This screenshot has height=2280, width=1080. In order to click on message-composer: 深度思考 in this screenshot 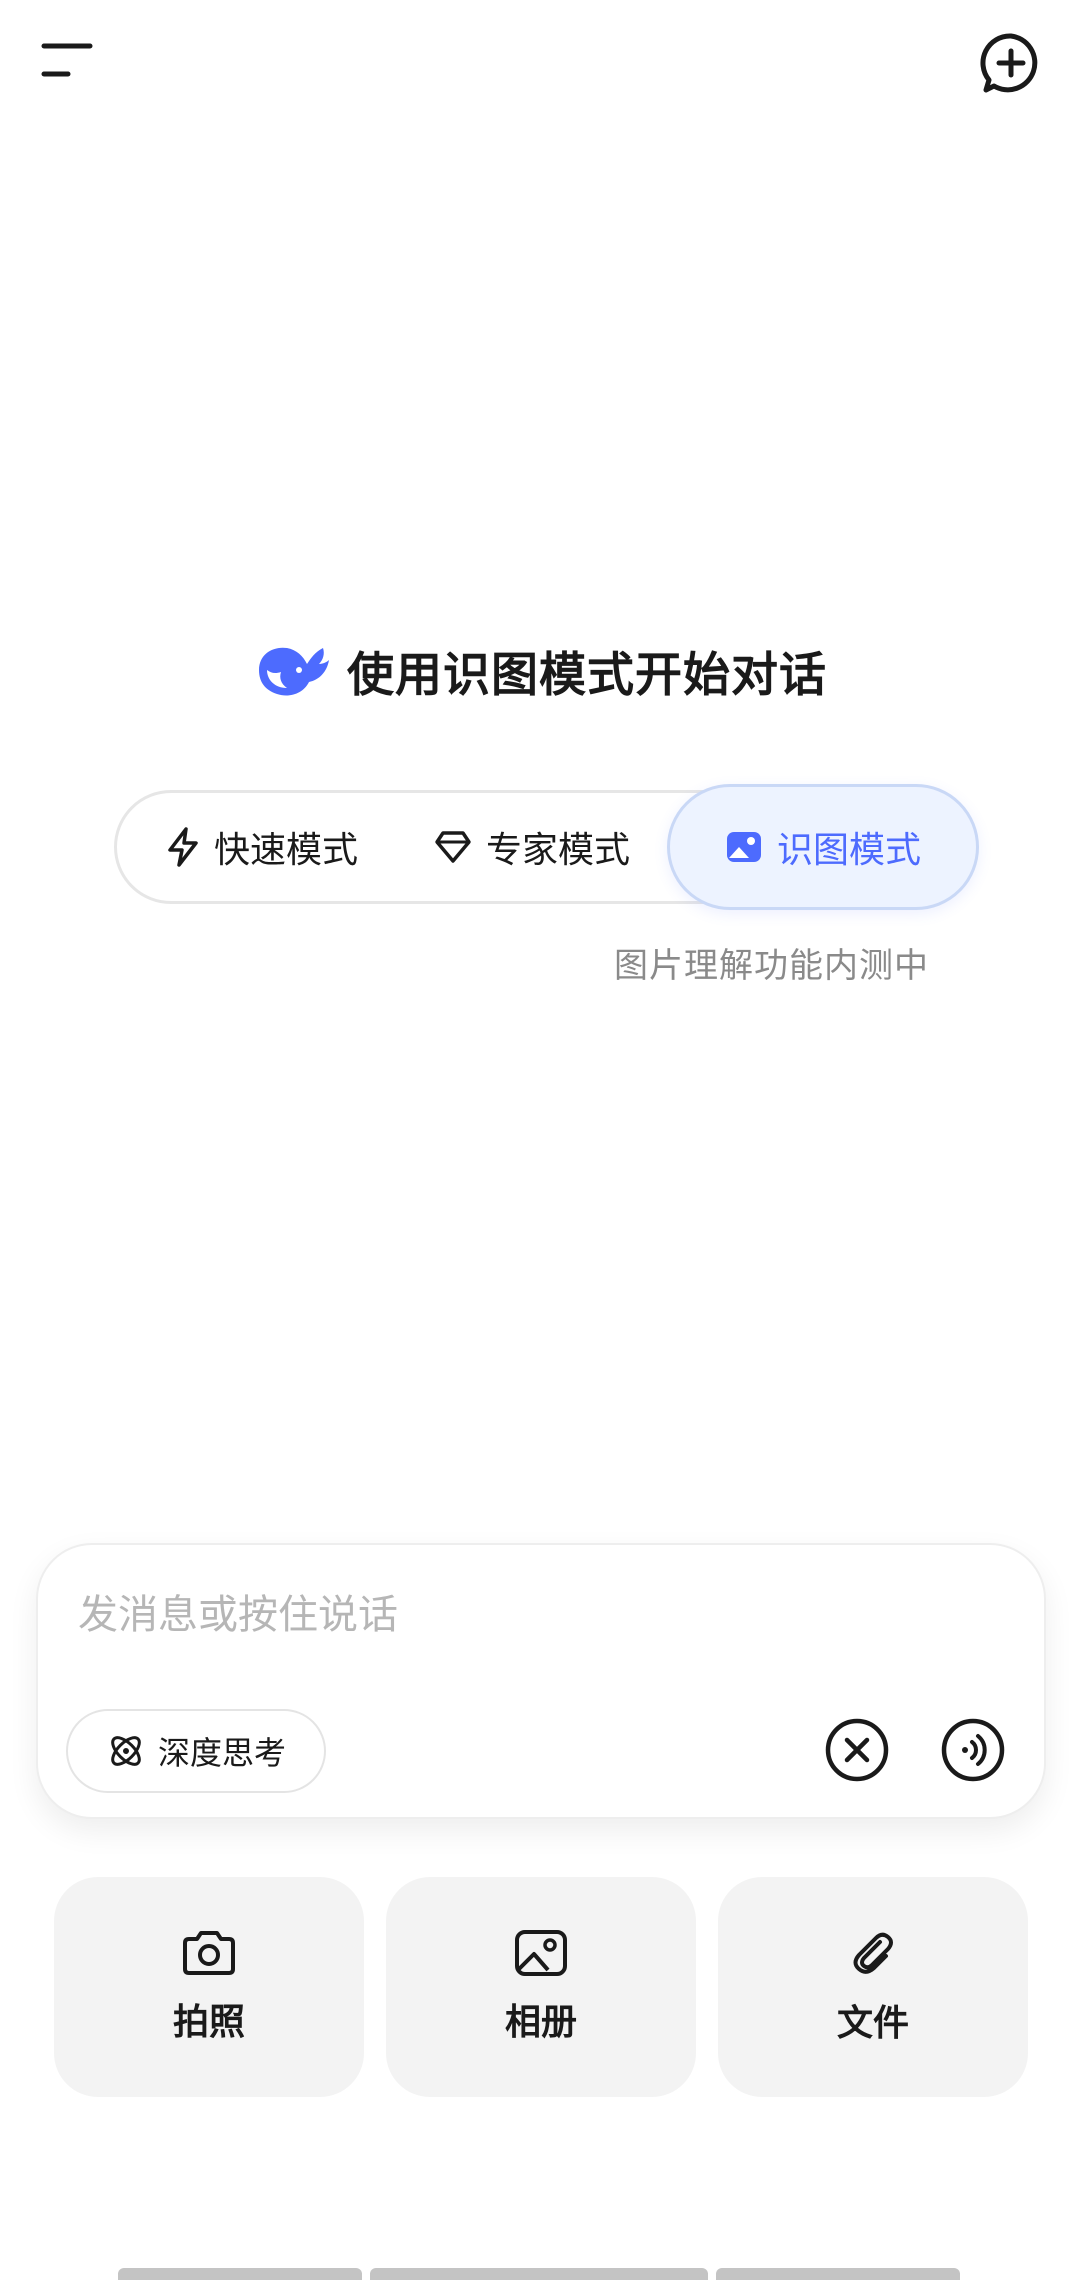, I will do `click(541, 1681)`.